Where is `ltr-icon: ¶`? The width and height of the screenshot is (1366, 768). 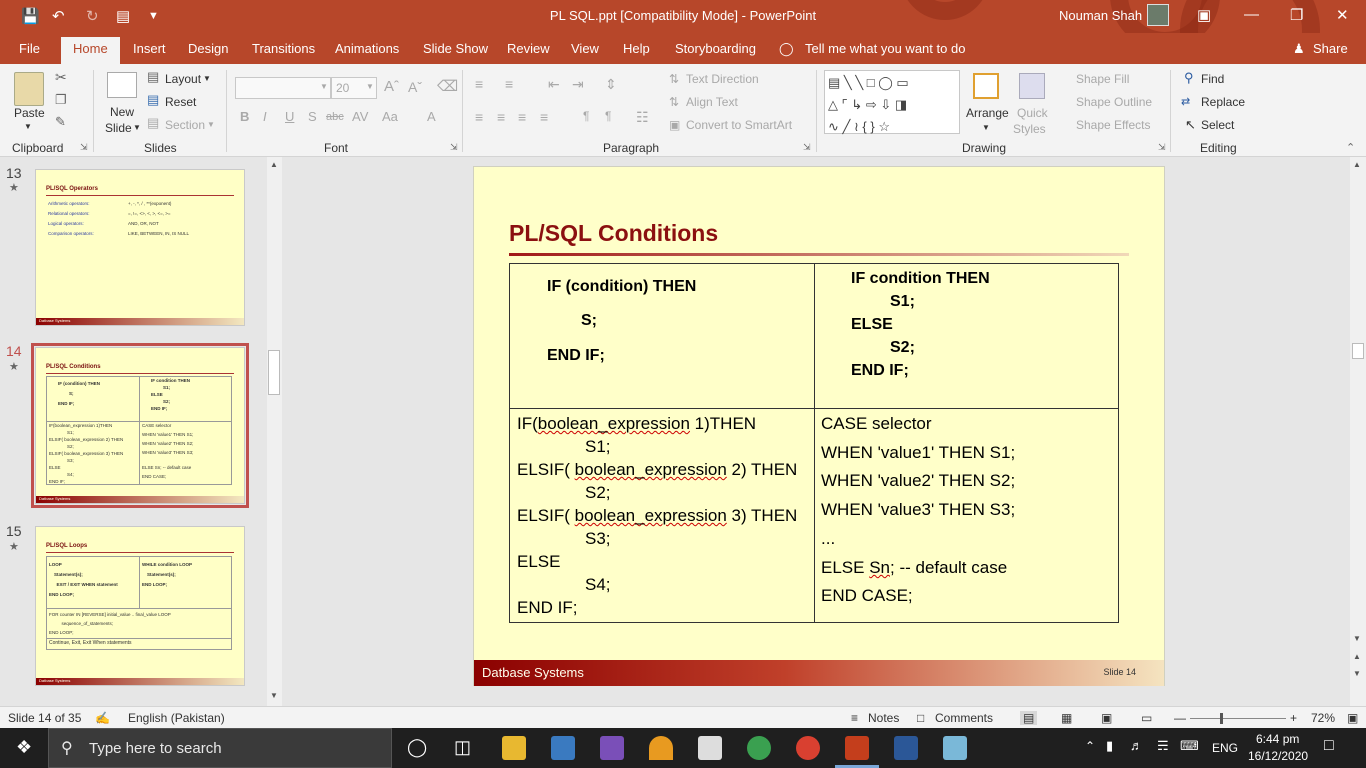 ltr-icon: ¶ is located at coordinates (586, 116).